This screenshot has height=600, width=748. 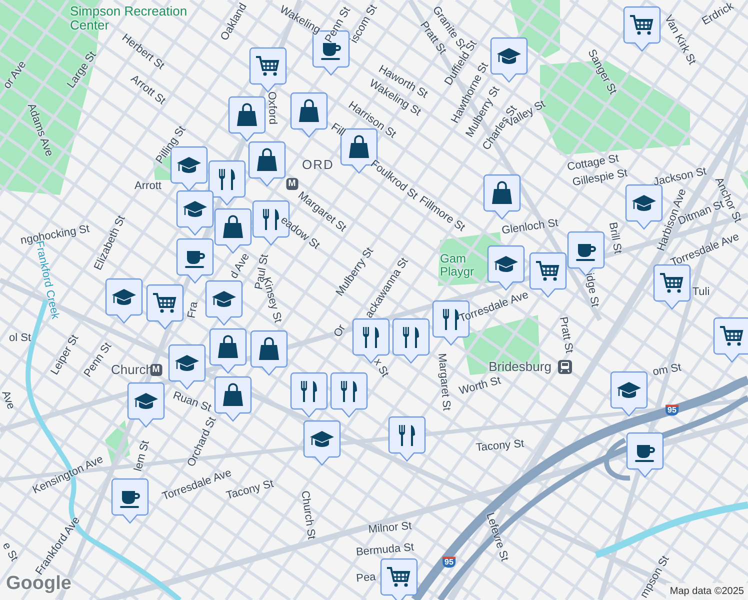 What do you see at coordinates (340, 331) in the screenshot?
I see `street-label: Or` at bounding box center [340, 331].